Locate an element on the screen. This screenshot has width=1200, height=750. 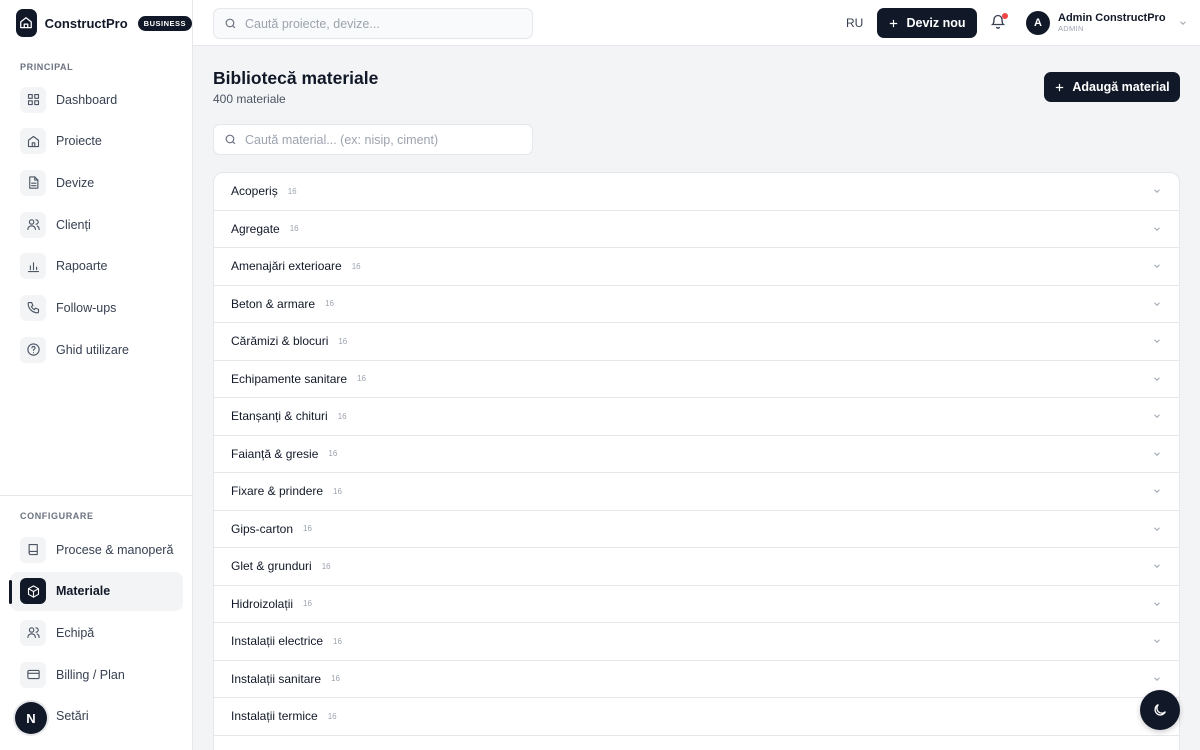
category-row: Glet & grunduri 16 is located at coordinates (696, 567).